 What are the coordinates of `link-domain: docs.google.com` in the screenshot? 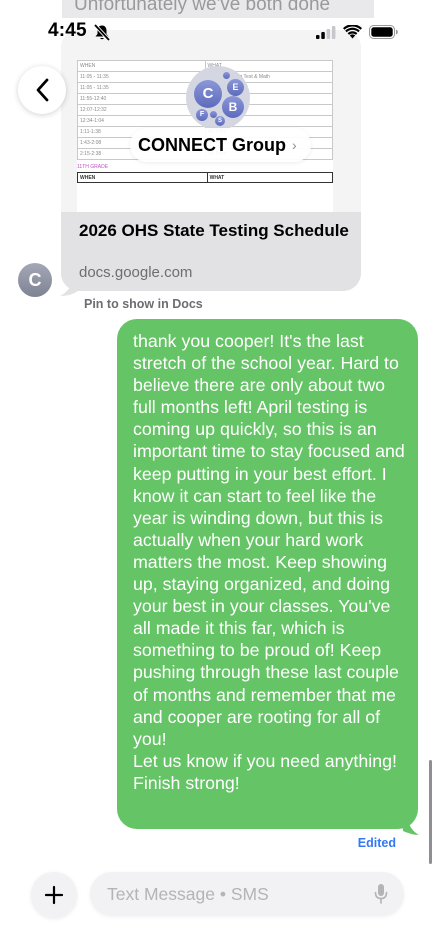 It's located at (136, 272).